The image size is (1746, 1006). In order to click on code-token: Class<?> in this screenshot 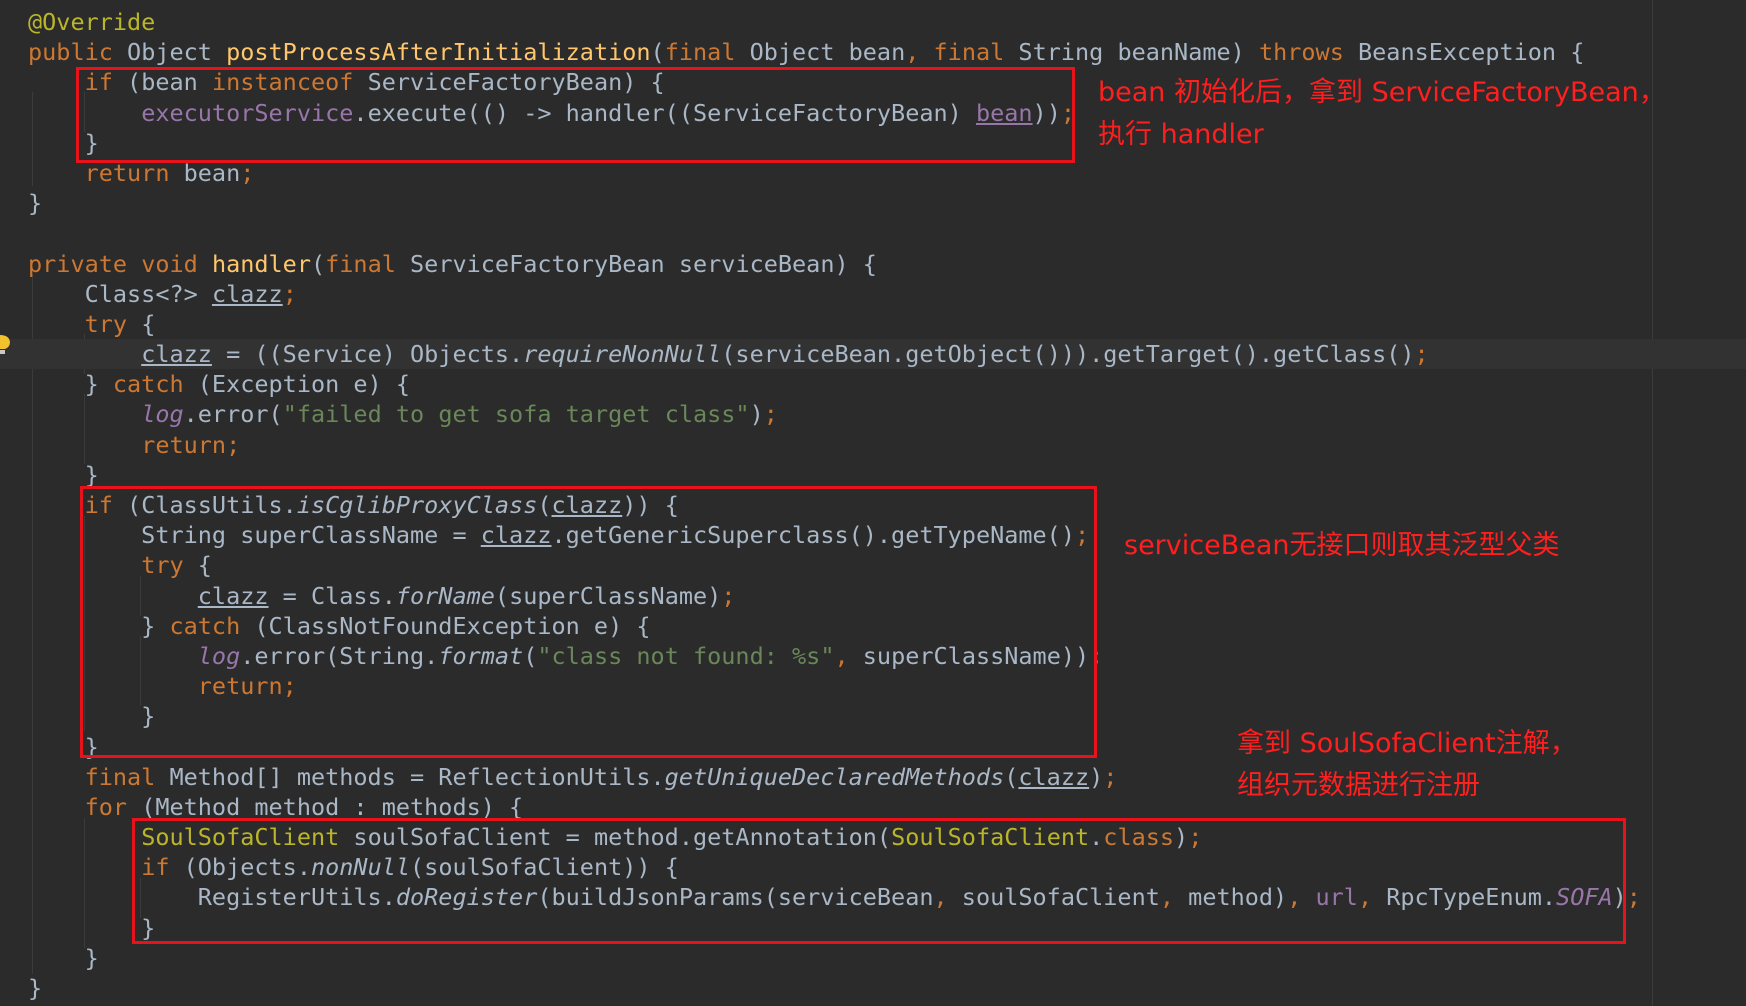, I will do `click(120, 293)`.